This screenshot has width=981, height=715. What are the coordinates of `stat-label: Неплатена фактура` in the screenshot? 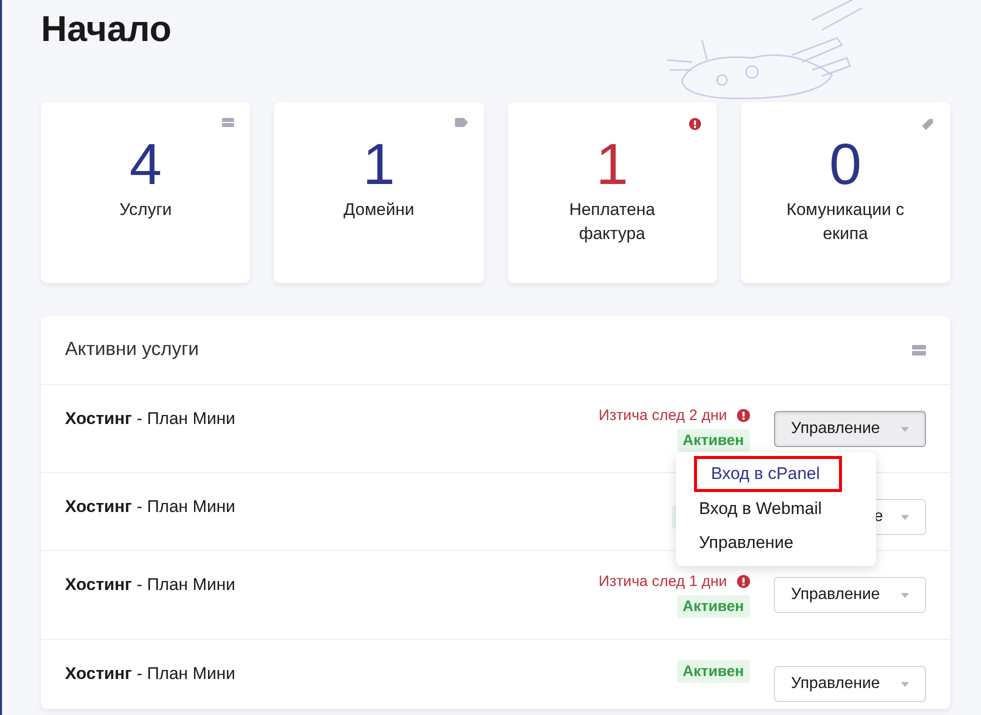 It's located at (612, 222).